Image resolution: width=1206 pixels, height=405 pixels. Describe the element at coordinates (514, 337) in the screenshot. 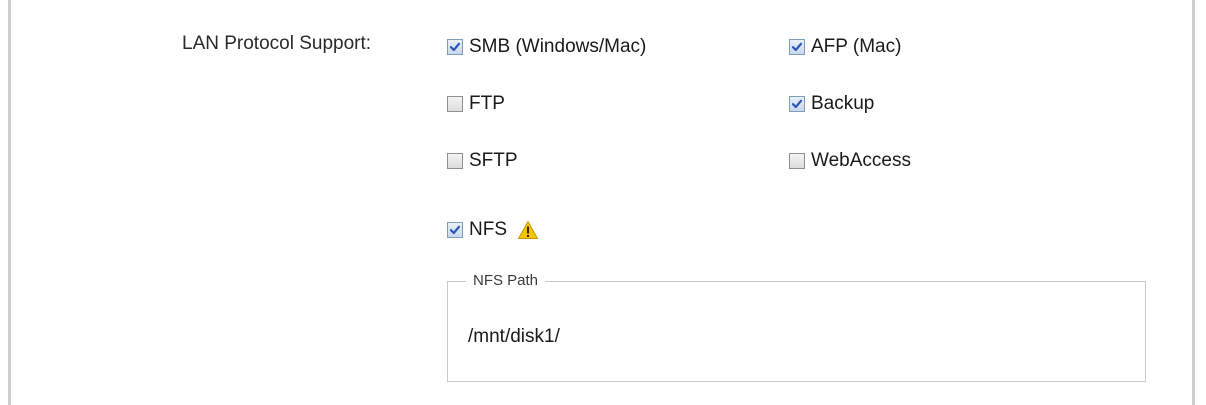

I see `nfs-path-value: /mnt/disk1/` at that location.